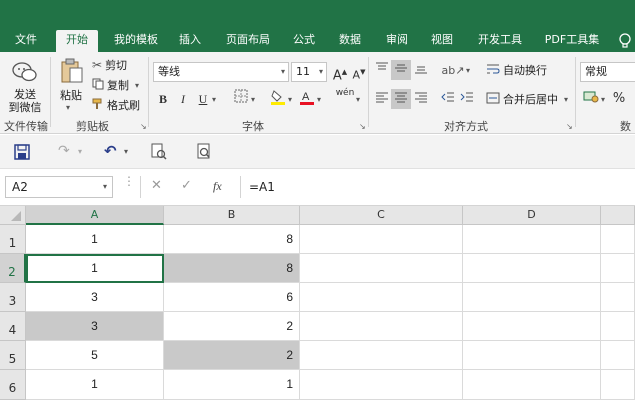 The height and width of the screenshot is (400, 635). I want to click on row-header-6: 6, so click(13, 385).